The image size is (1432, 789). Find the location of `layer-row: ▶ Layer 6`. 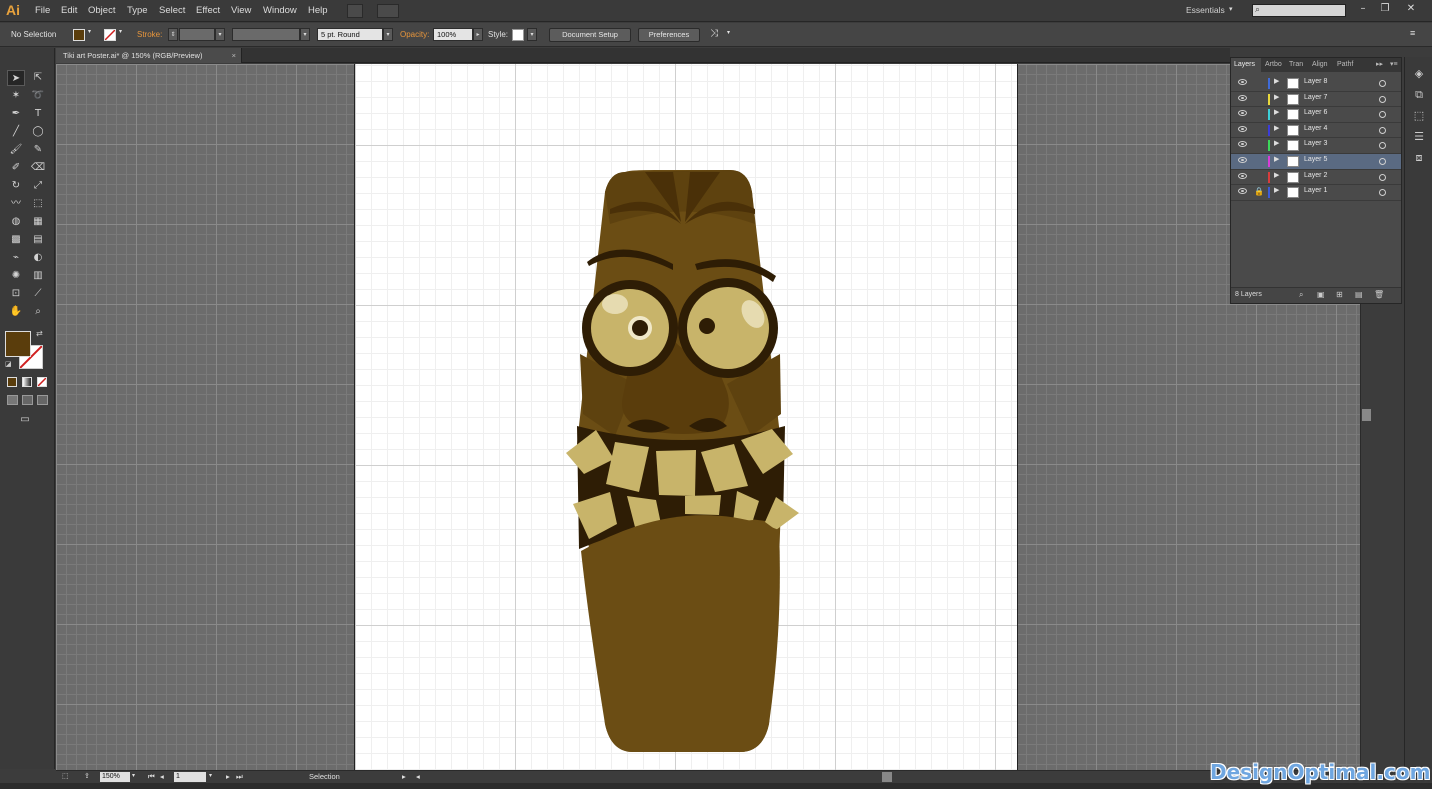

layer-row: ▶ Layer 6 is located at coordinates (1316, 115).